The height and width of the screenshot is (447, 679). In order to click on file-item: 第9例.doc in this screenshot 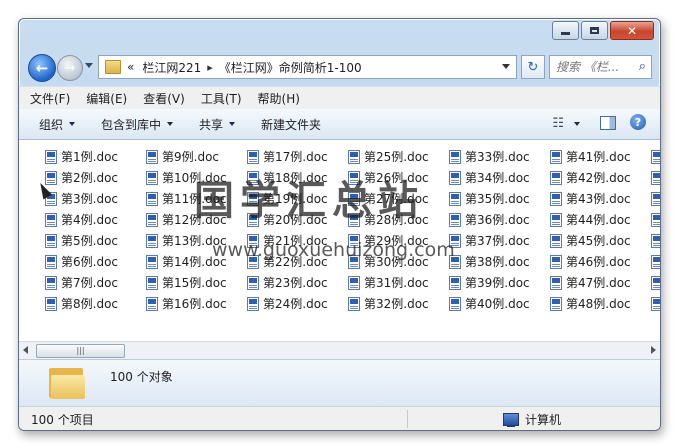, I will do `click(196, 156)`.